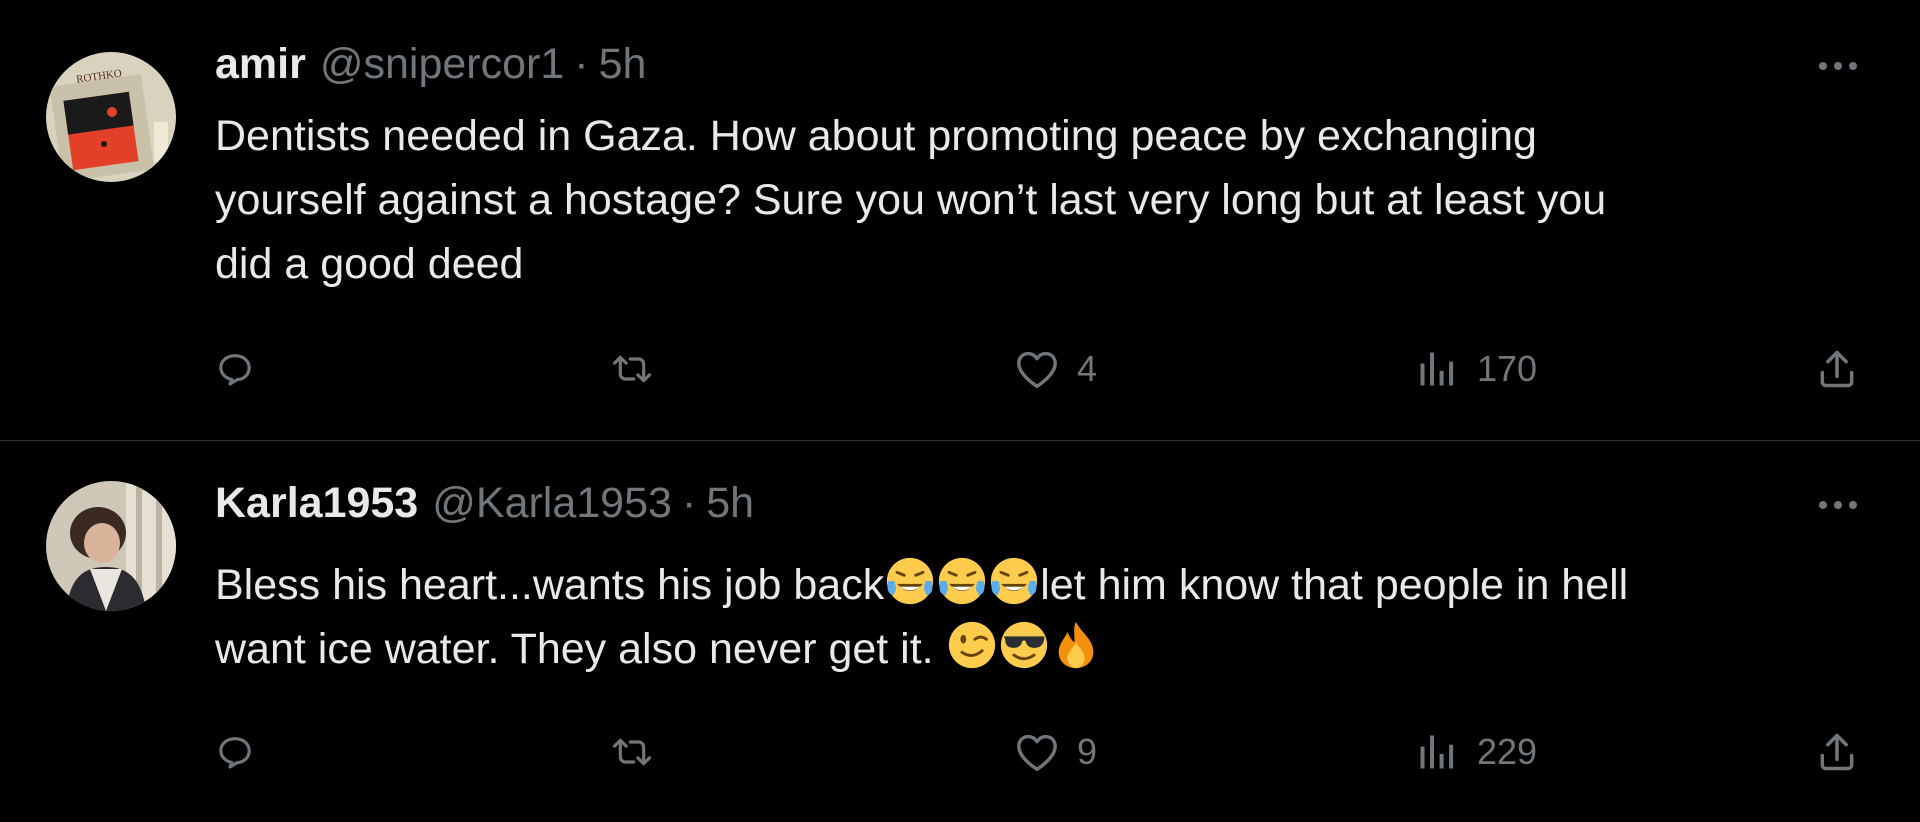  What do you see at coordinates (1476, 369) in the screenshot?
I see `views-button: 170` at bounding box center [1476, 369].